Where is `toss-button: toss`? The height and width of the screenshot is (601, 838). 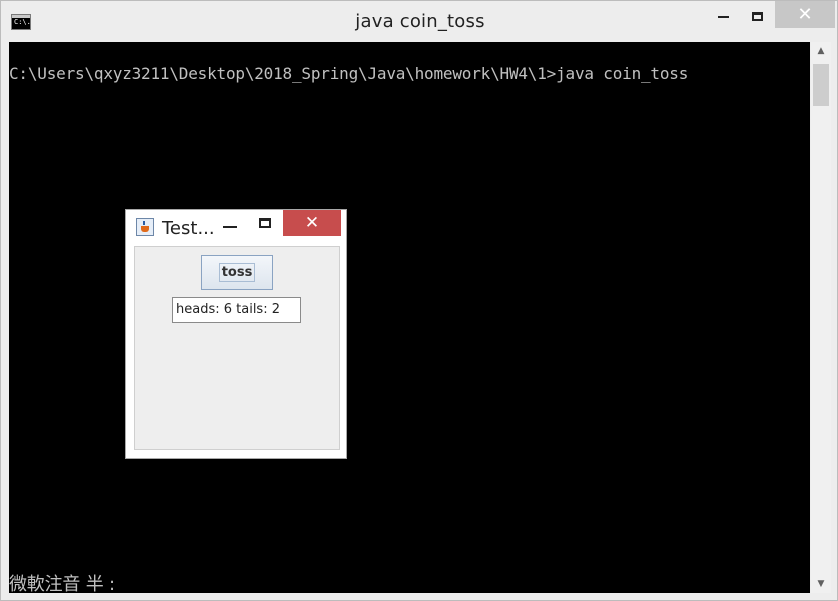 toss-button: toss is located at coordinates (237, 272).